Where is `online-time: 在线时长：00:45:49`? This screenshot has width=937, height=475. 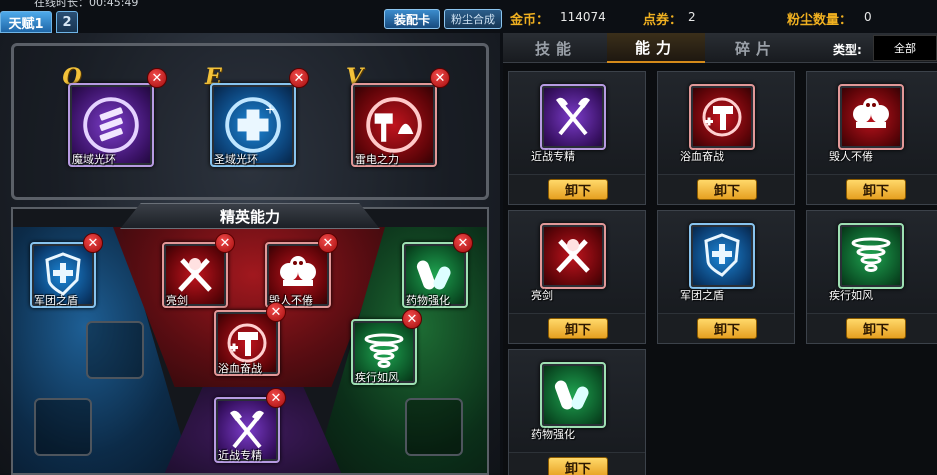 online-time: 在线时长：00:45:49 is located at coordinates (86, 4).